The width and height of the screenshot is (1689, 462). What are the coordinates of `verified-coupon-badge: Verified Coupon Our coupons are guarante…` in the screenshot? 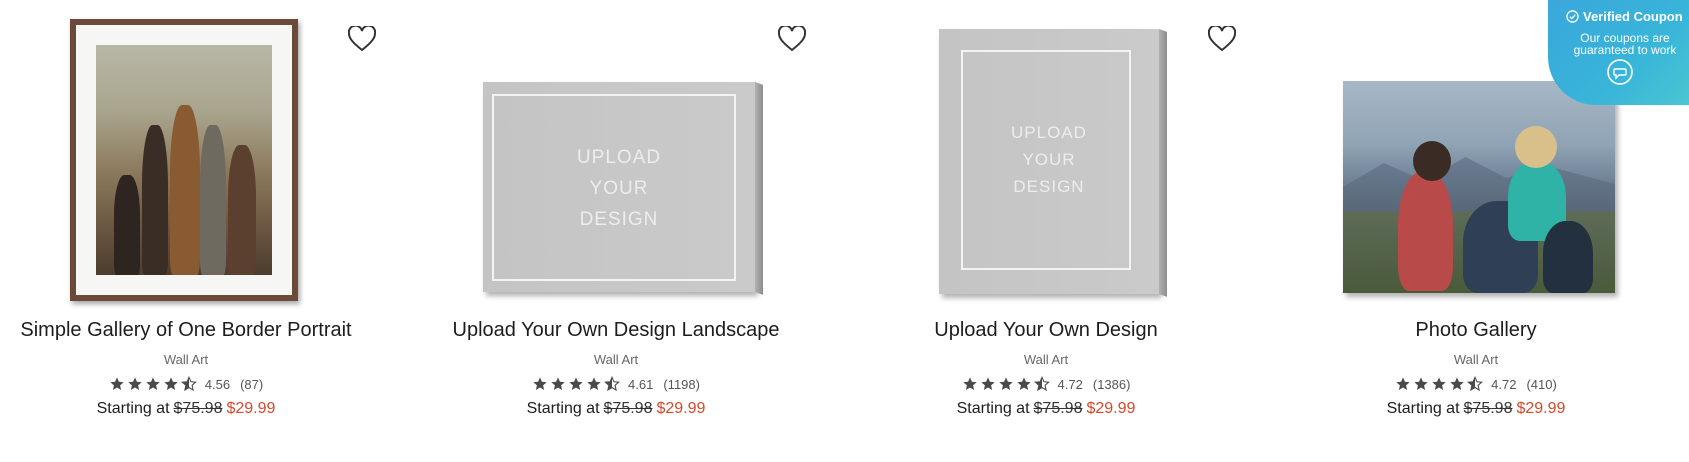 It's located at (1618, 52).